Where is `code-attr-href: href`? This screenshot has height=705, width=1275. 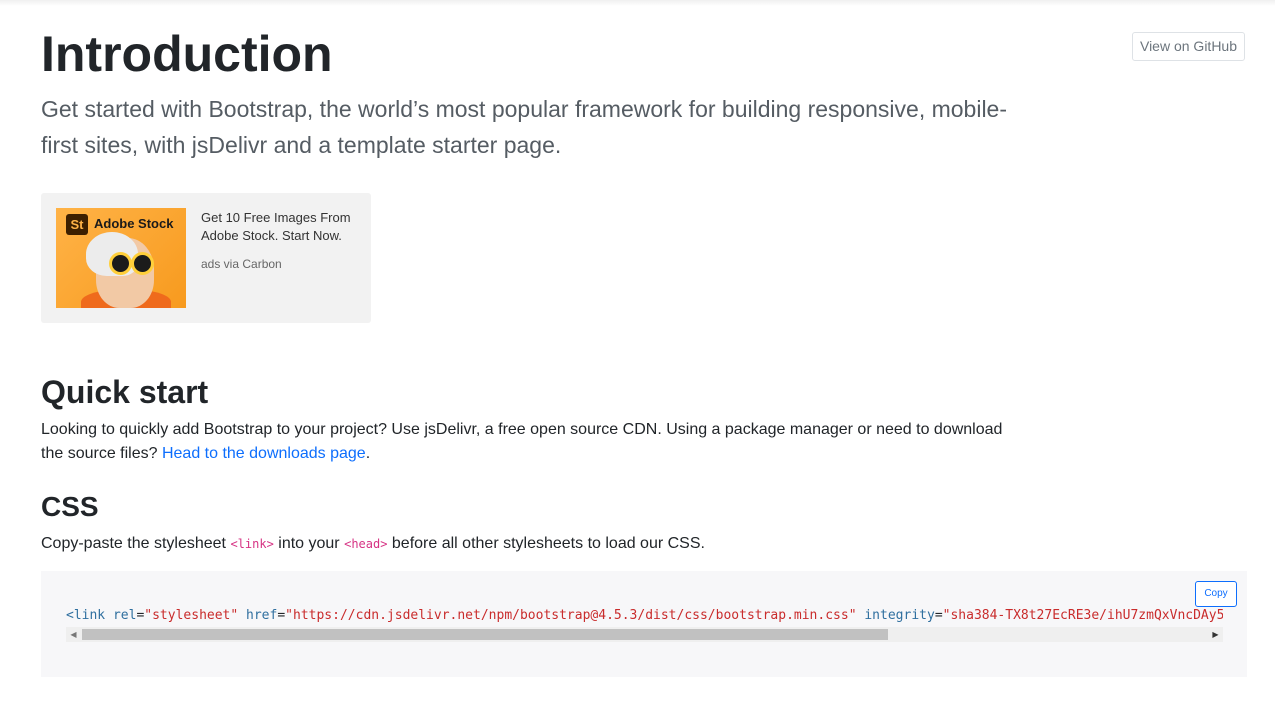 code-attr-href: href is located at coordinates (262, 615).